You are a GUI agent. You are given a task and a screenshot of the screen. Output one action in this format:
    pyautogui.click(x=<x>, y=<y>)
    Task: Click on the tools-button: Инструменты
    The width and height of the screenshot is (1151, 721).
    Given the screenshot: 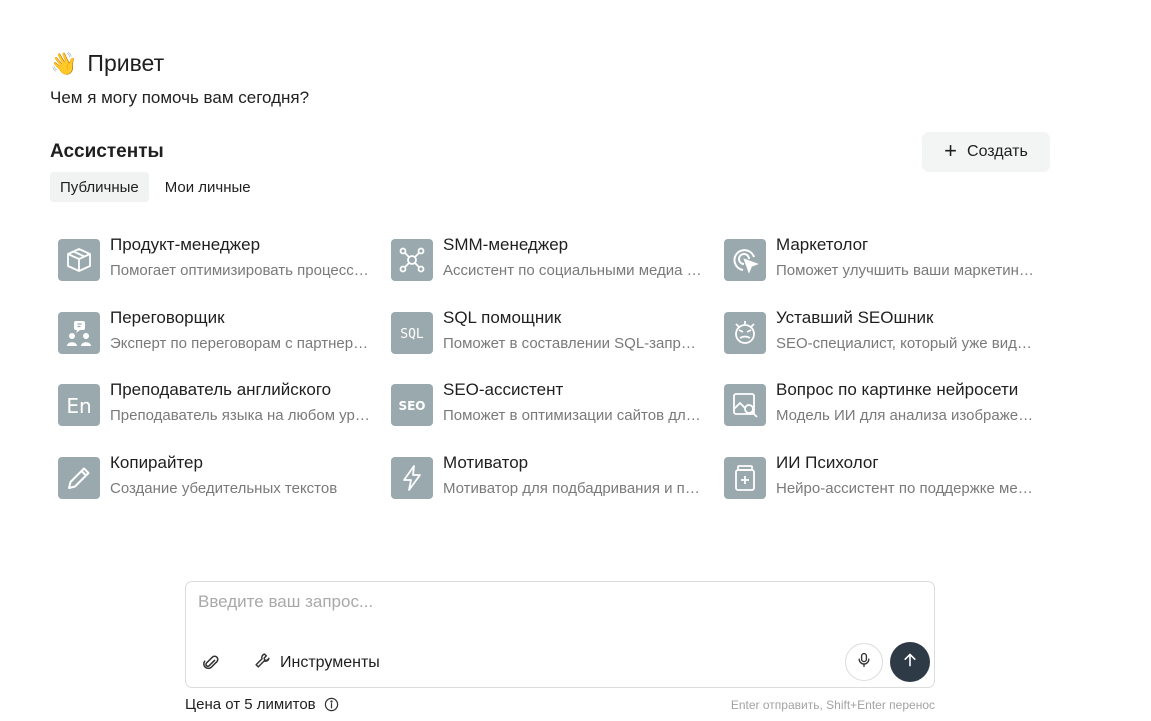 What is the action you would take?
    pyautogui.click(x=317, y=663)
    